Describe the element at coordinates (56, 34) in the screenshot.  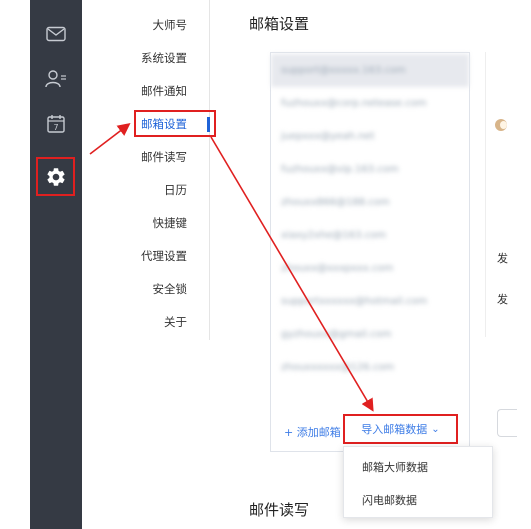
I see `mail-icon` at that location.